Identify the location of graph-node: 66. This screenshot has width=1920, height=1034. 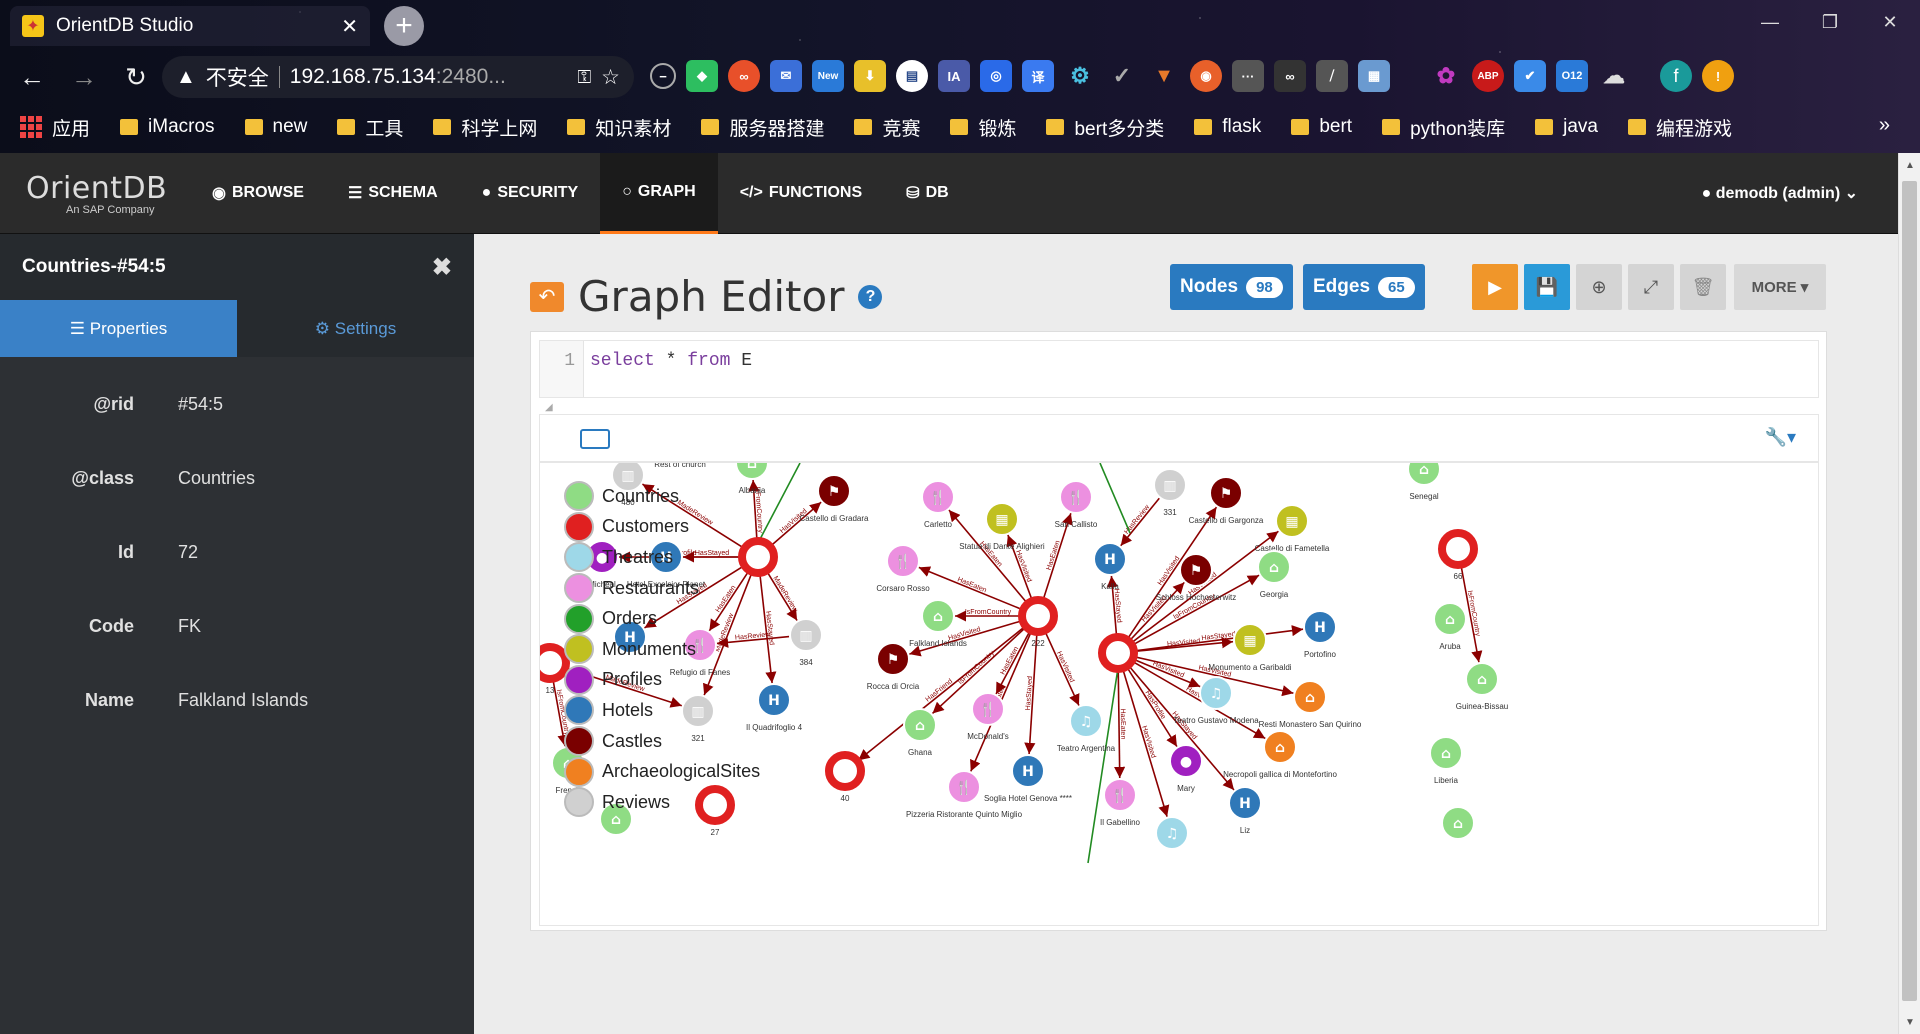
(1458, 555).